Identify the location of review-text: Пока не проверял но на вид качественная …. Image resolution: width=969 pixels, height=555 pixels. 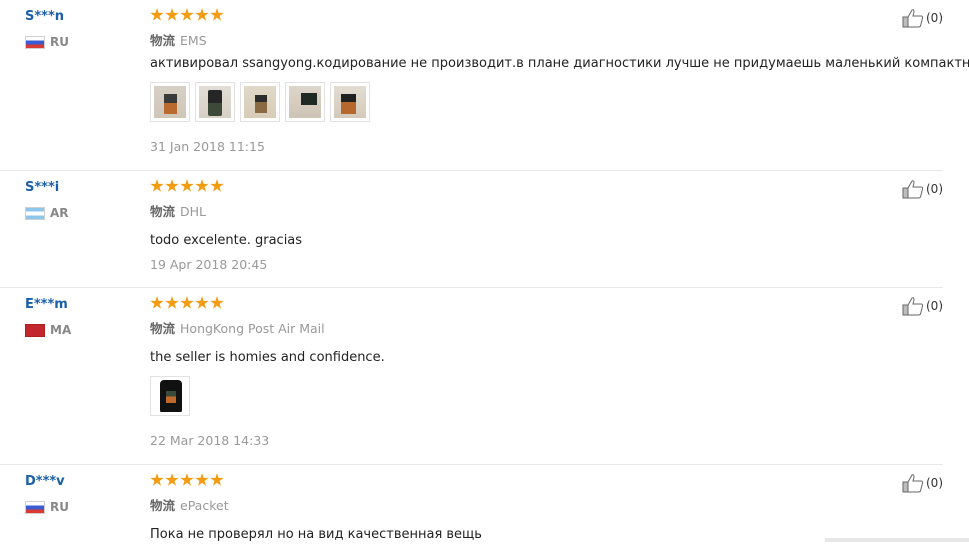
(316, 534).